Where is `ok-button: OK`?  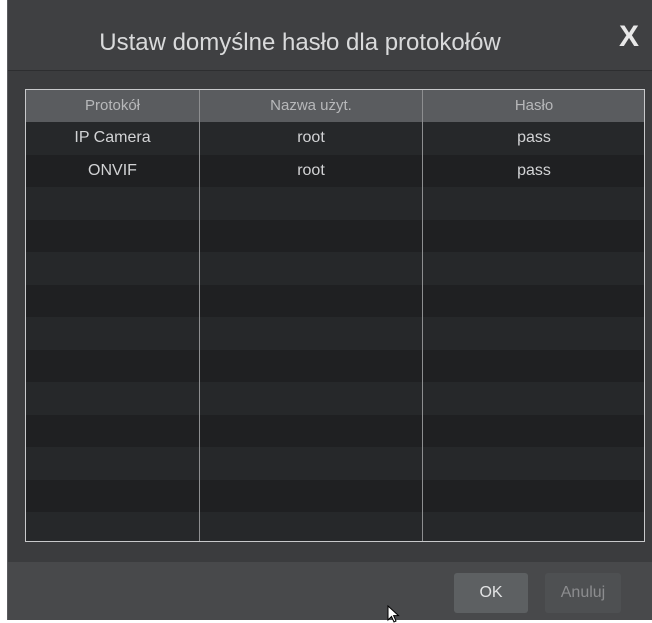
ok-button: OK is located at coordinates (491, 593).